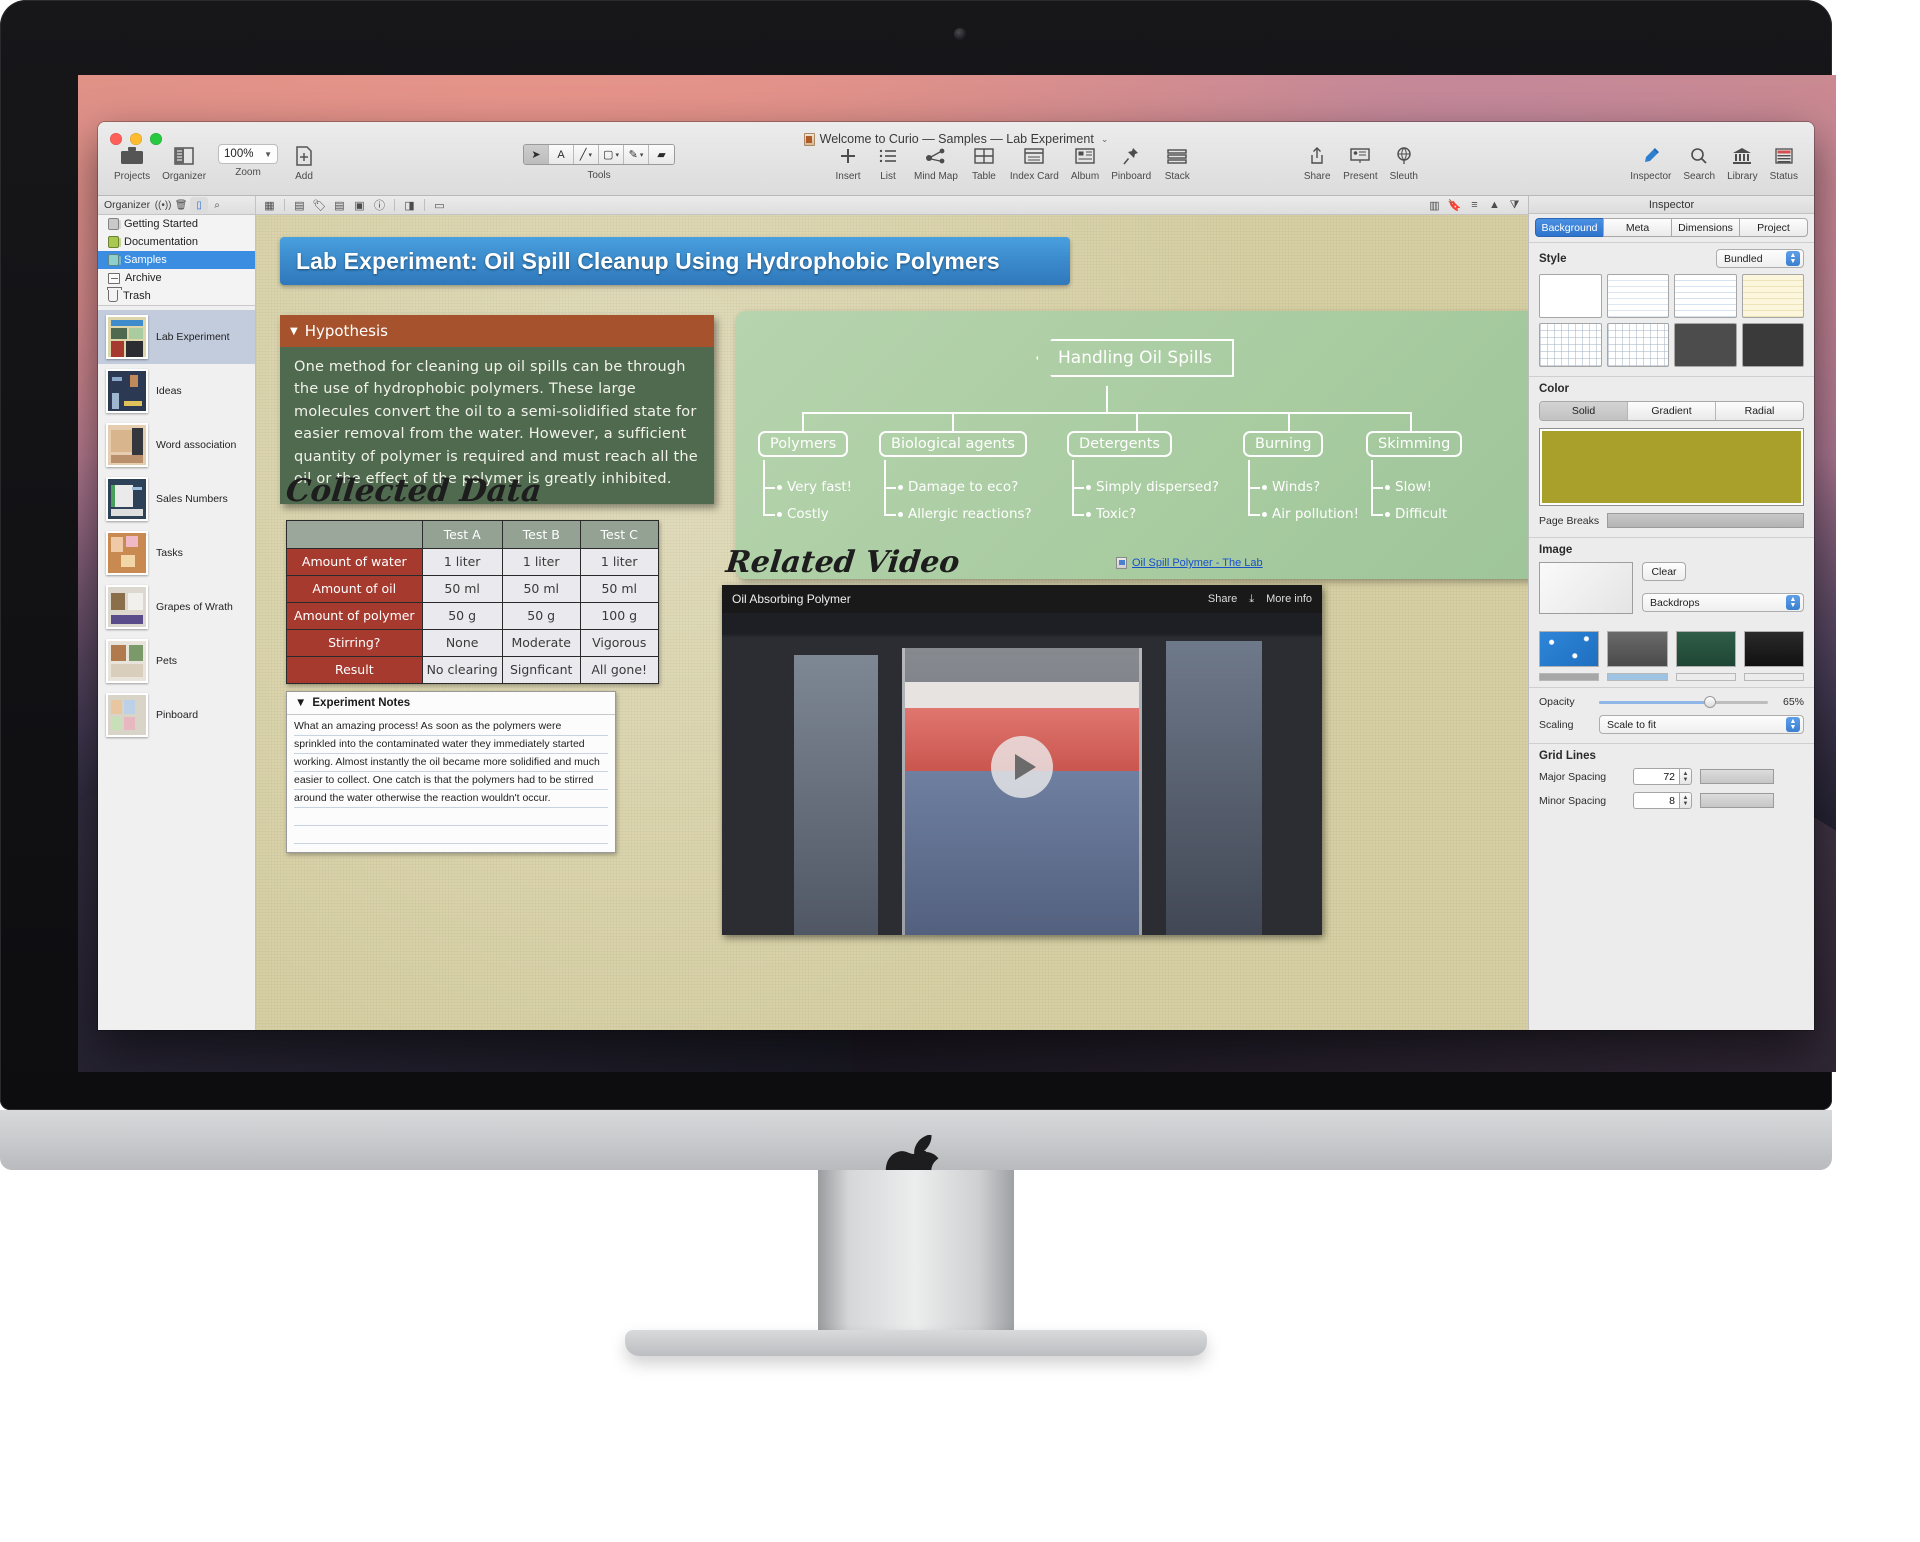  Describe the element at coordinates (803, 514) in the screenshot. I see `mindmap-leaf: Costly` at that location.